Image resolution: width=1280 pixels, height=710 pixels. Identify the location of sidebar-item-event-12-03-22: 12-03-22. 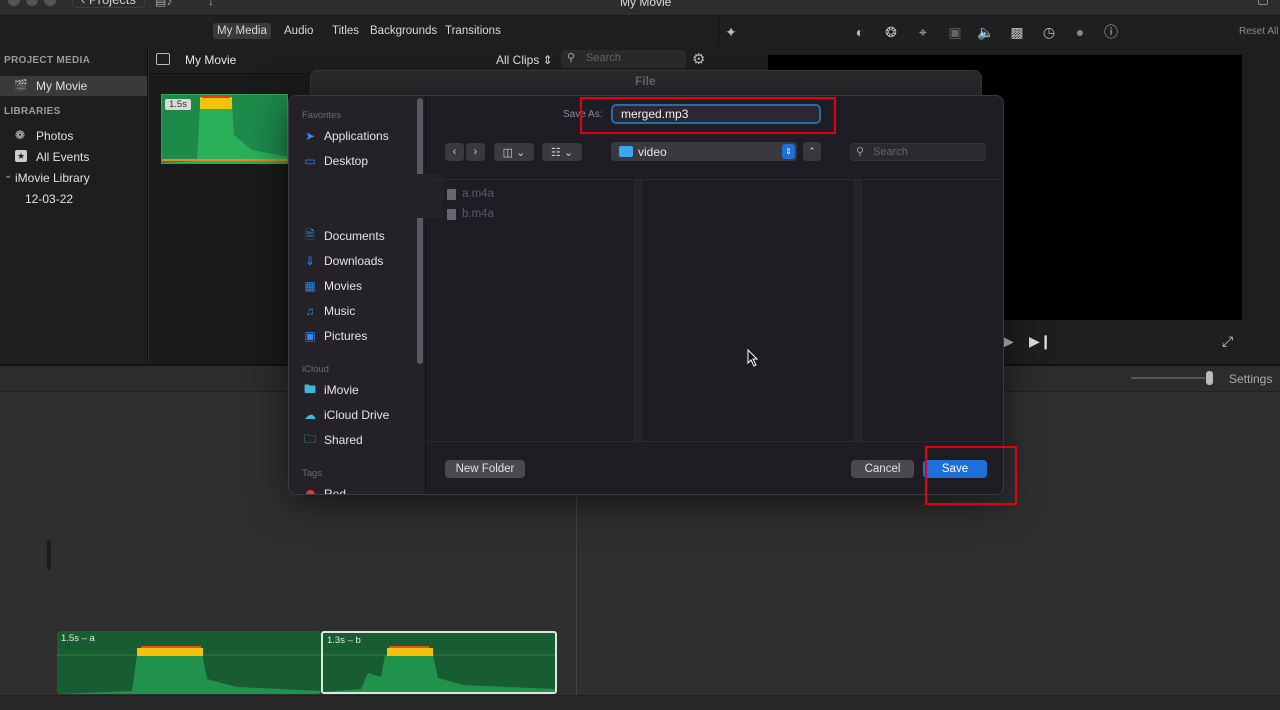
(73, 200).